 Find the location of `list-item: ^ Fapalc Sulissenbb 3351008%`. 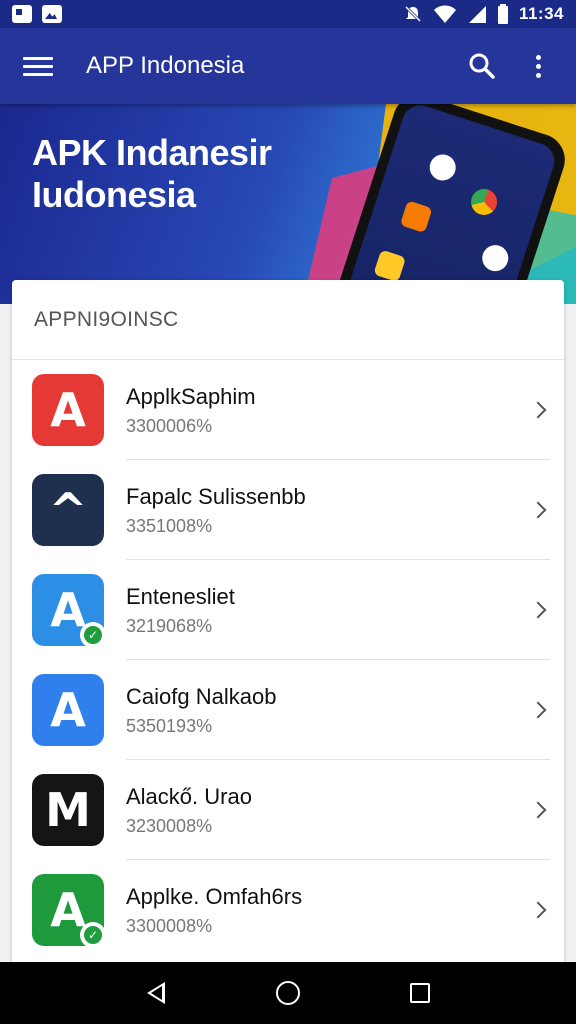

list-item: ^ Fapalc Sulissenbb 3351008% is located at coordinates (288, 510).